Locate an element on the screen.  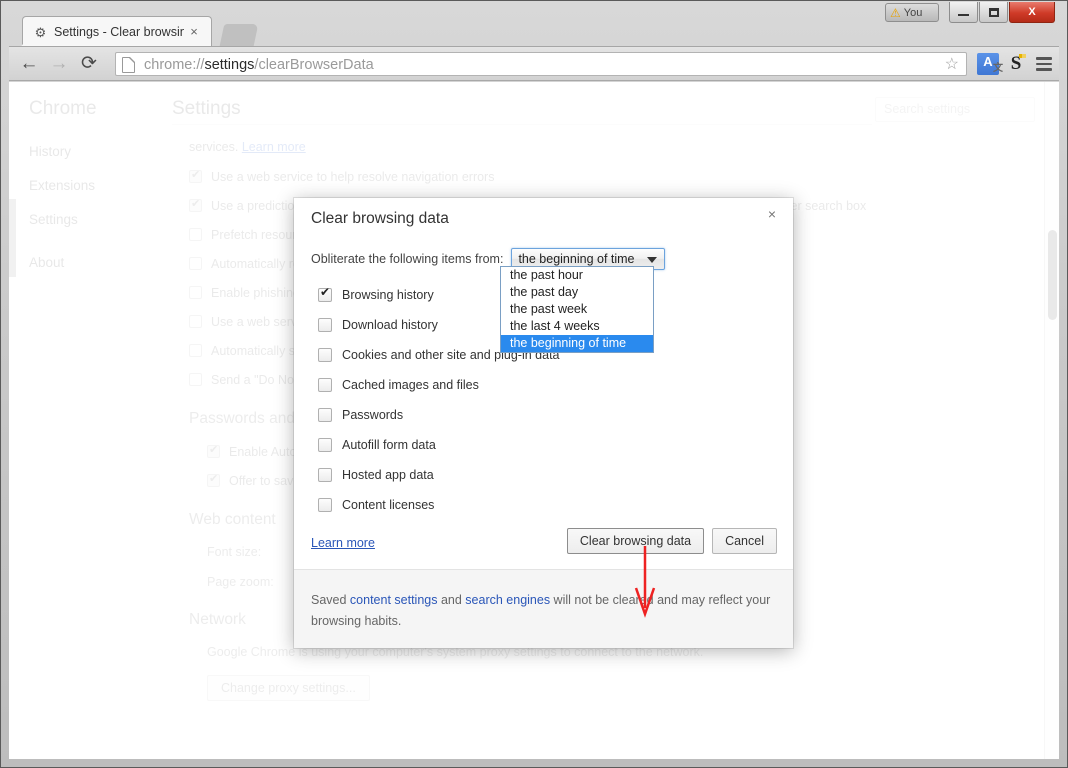
cancel-button: Cancel is located at coordinates (744, 541).